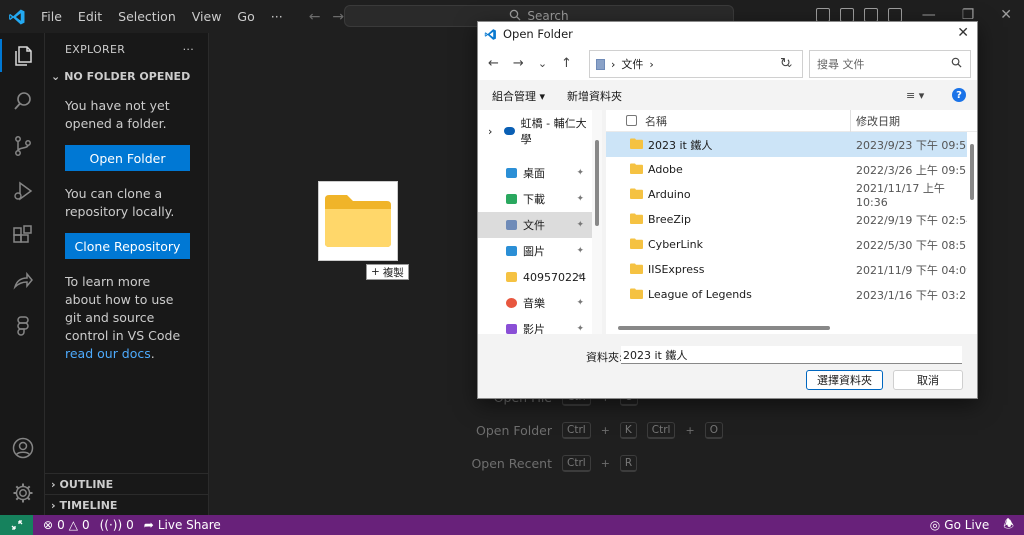 This screenshot has width=1024, height=535. What do you see at coordinates (127, 505) in the screenshot?
I see `timeline-section-header: › TIMELINE` at bounding box center [127, 505].